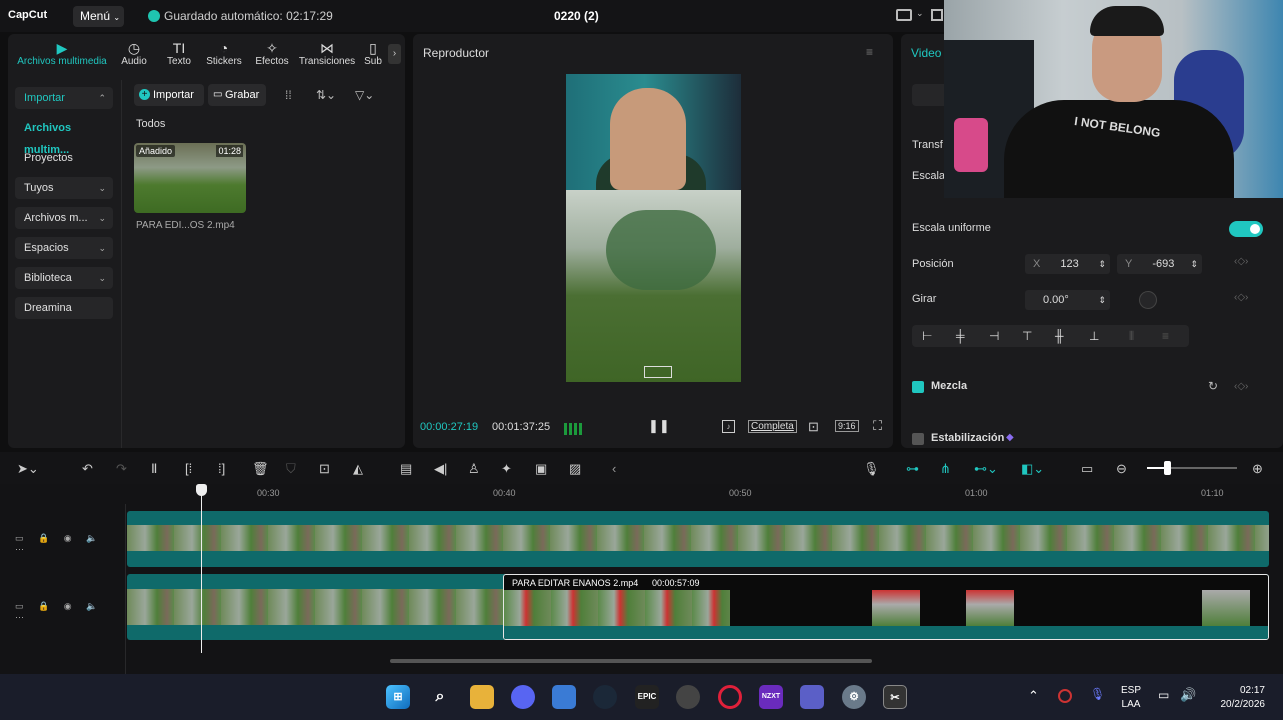 Image resolution: width=1283 pixels, height=720 pixels. I want to click on sidebar-item-dreamina: Dreamina, so click(64, 308).